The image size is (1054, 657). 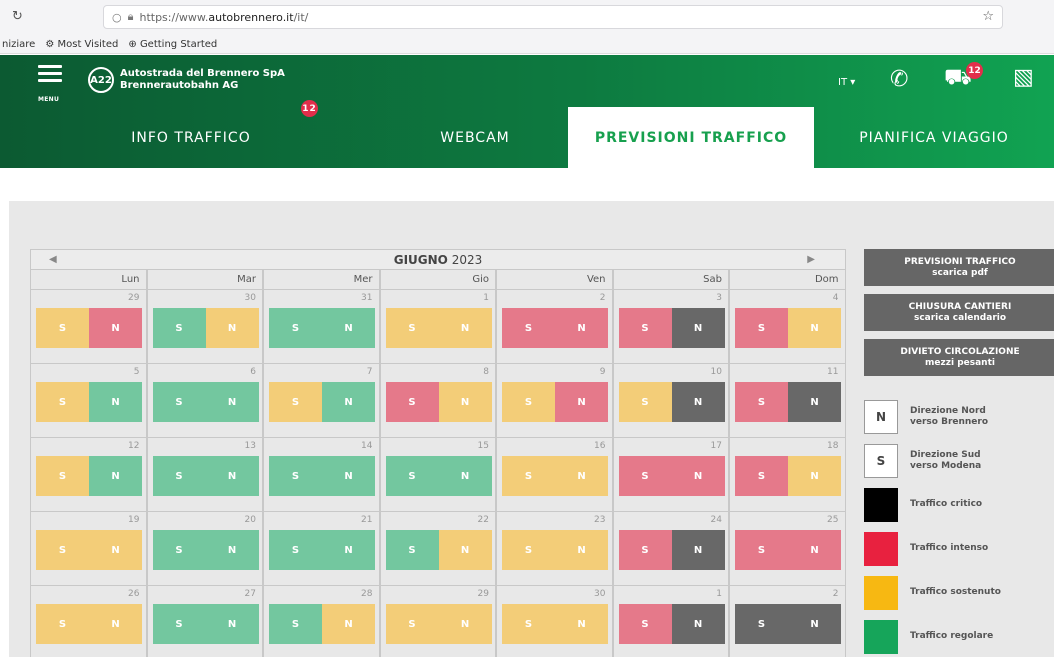 I want to click on map-icon: ▧, so click(x=1023, y=77).